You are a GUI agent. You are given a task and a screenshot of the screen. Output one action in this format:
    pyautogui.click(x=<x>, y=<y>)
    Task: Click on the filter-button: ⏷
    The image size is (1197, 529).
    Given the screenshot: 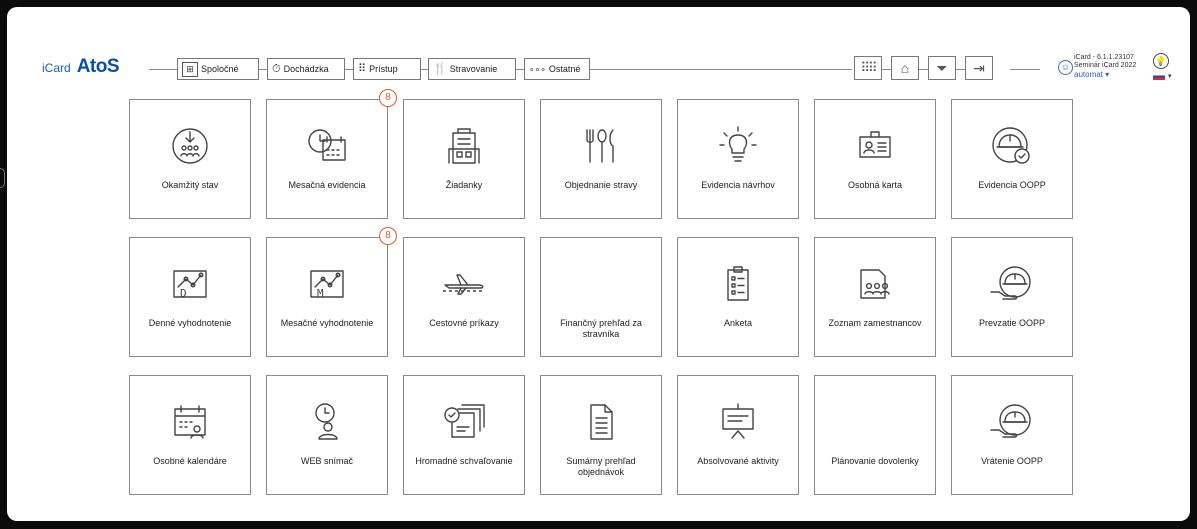 What is the action you would take?
    pyautogui.click(x=942, y=68)
    